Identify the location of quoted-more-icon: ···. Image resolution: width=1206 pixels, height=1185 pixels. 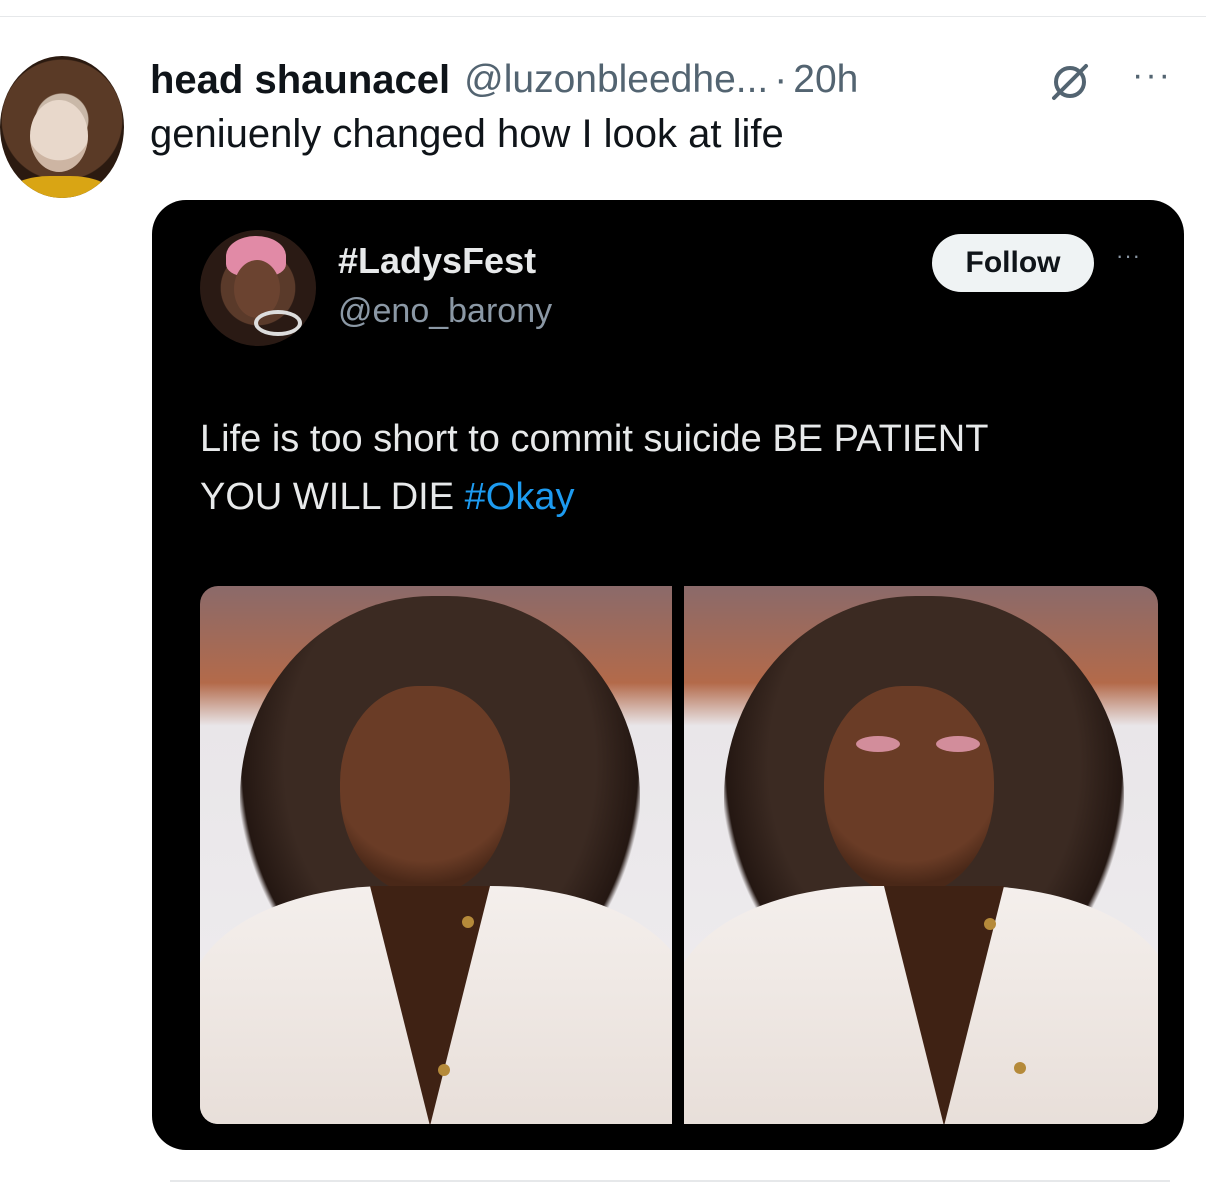
(1128, 256).